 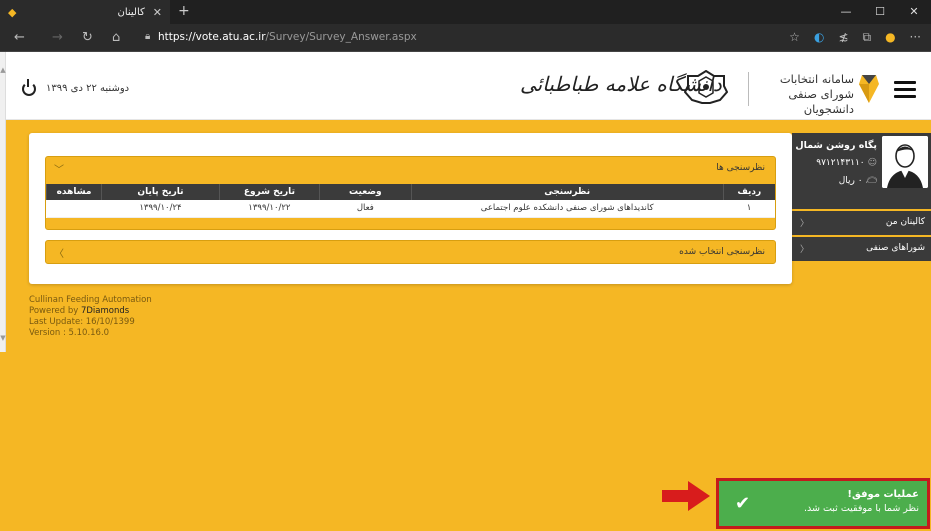 I want to click on university-logo-icon, so click(x=706, y=87).